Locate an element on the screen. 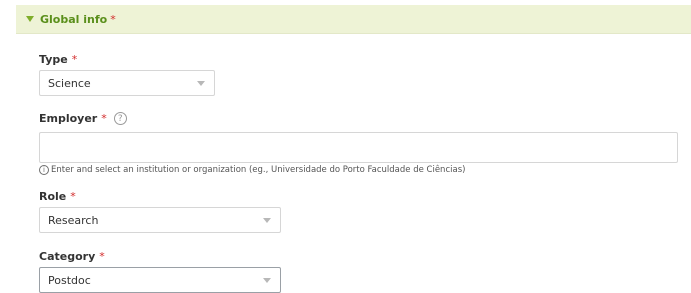 The image size is (691, 293). role-label: Role * is located at coordinates (57, 196).